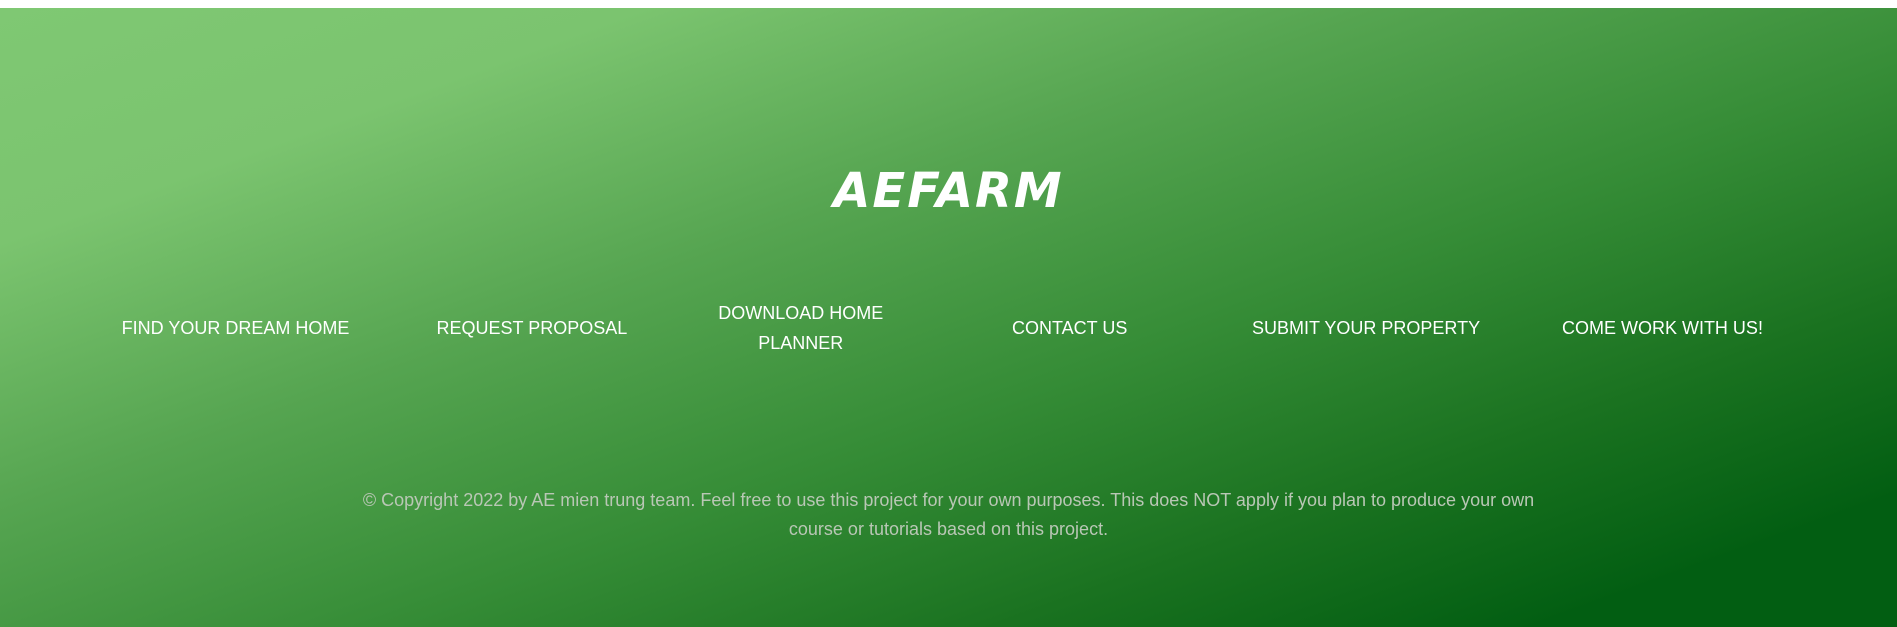 The width and height of the screenshot is (1897, 627). I want to click on footer-link-come-work-with-us: COME WORK WITH US!, so click(1662, 328).